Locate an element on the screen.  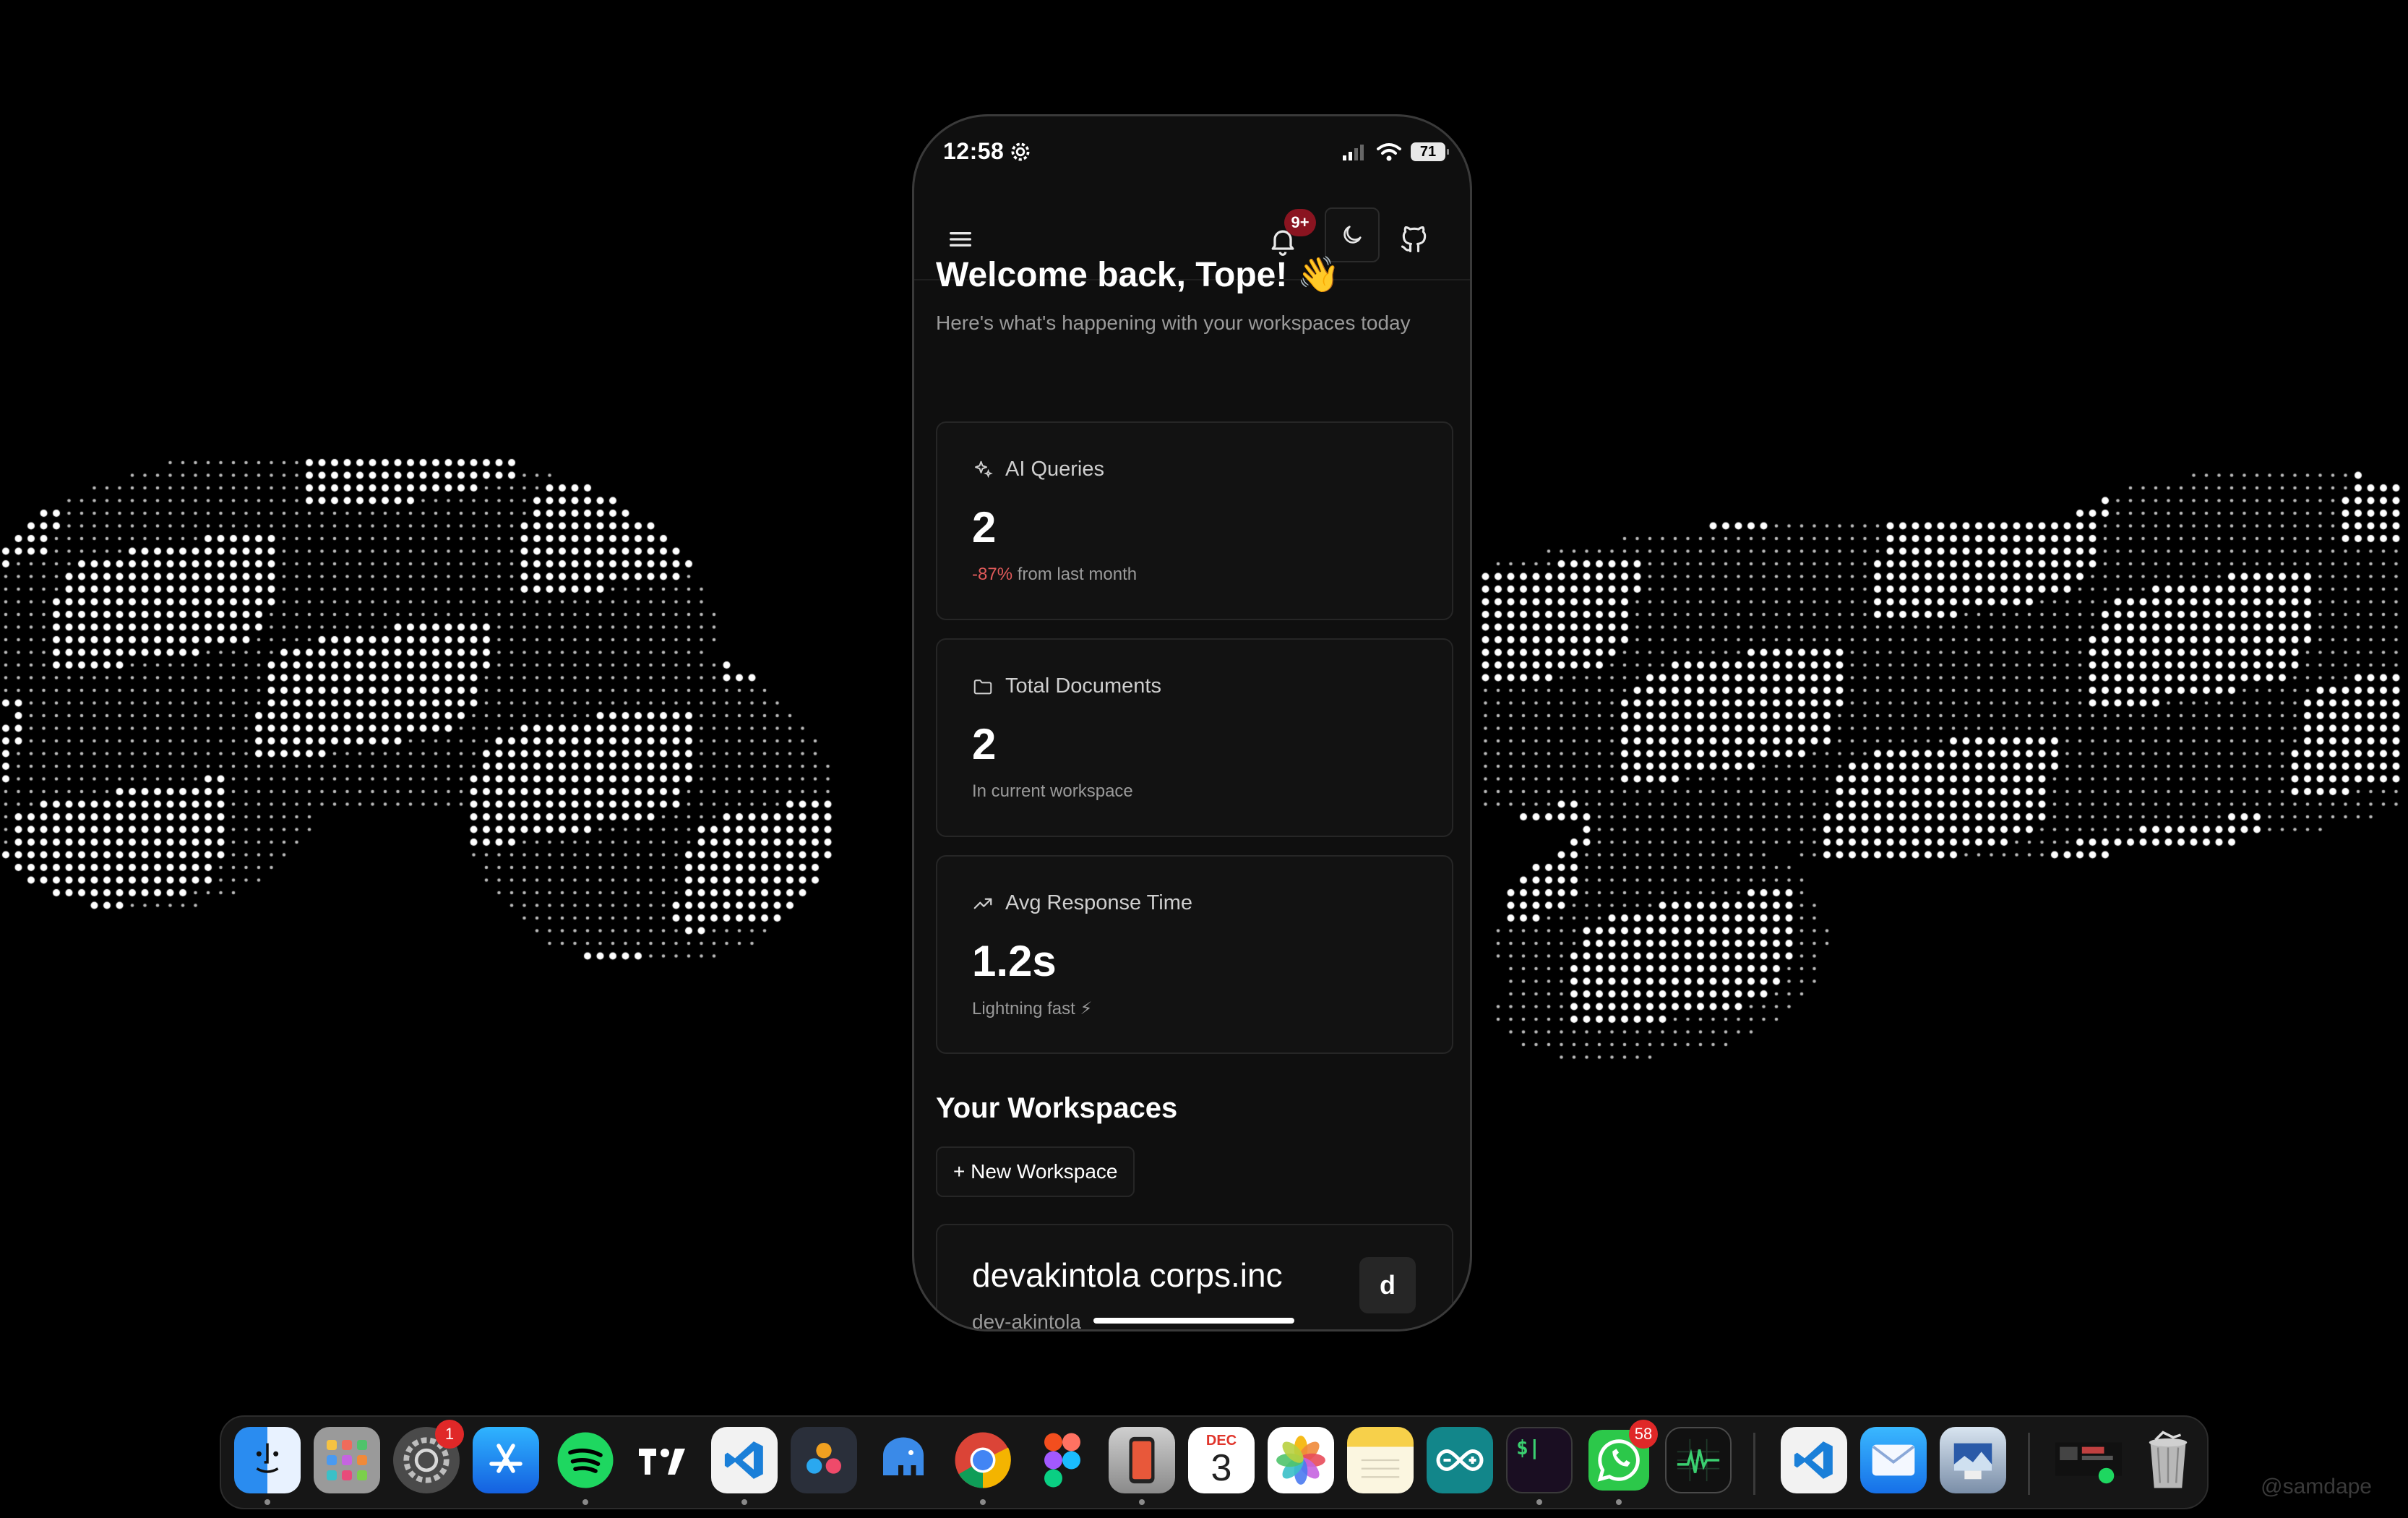
photos-icon is located at coordinates (1301, 1460).